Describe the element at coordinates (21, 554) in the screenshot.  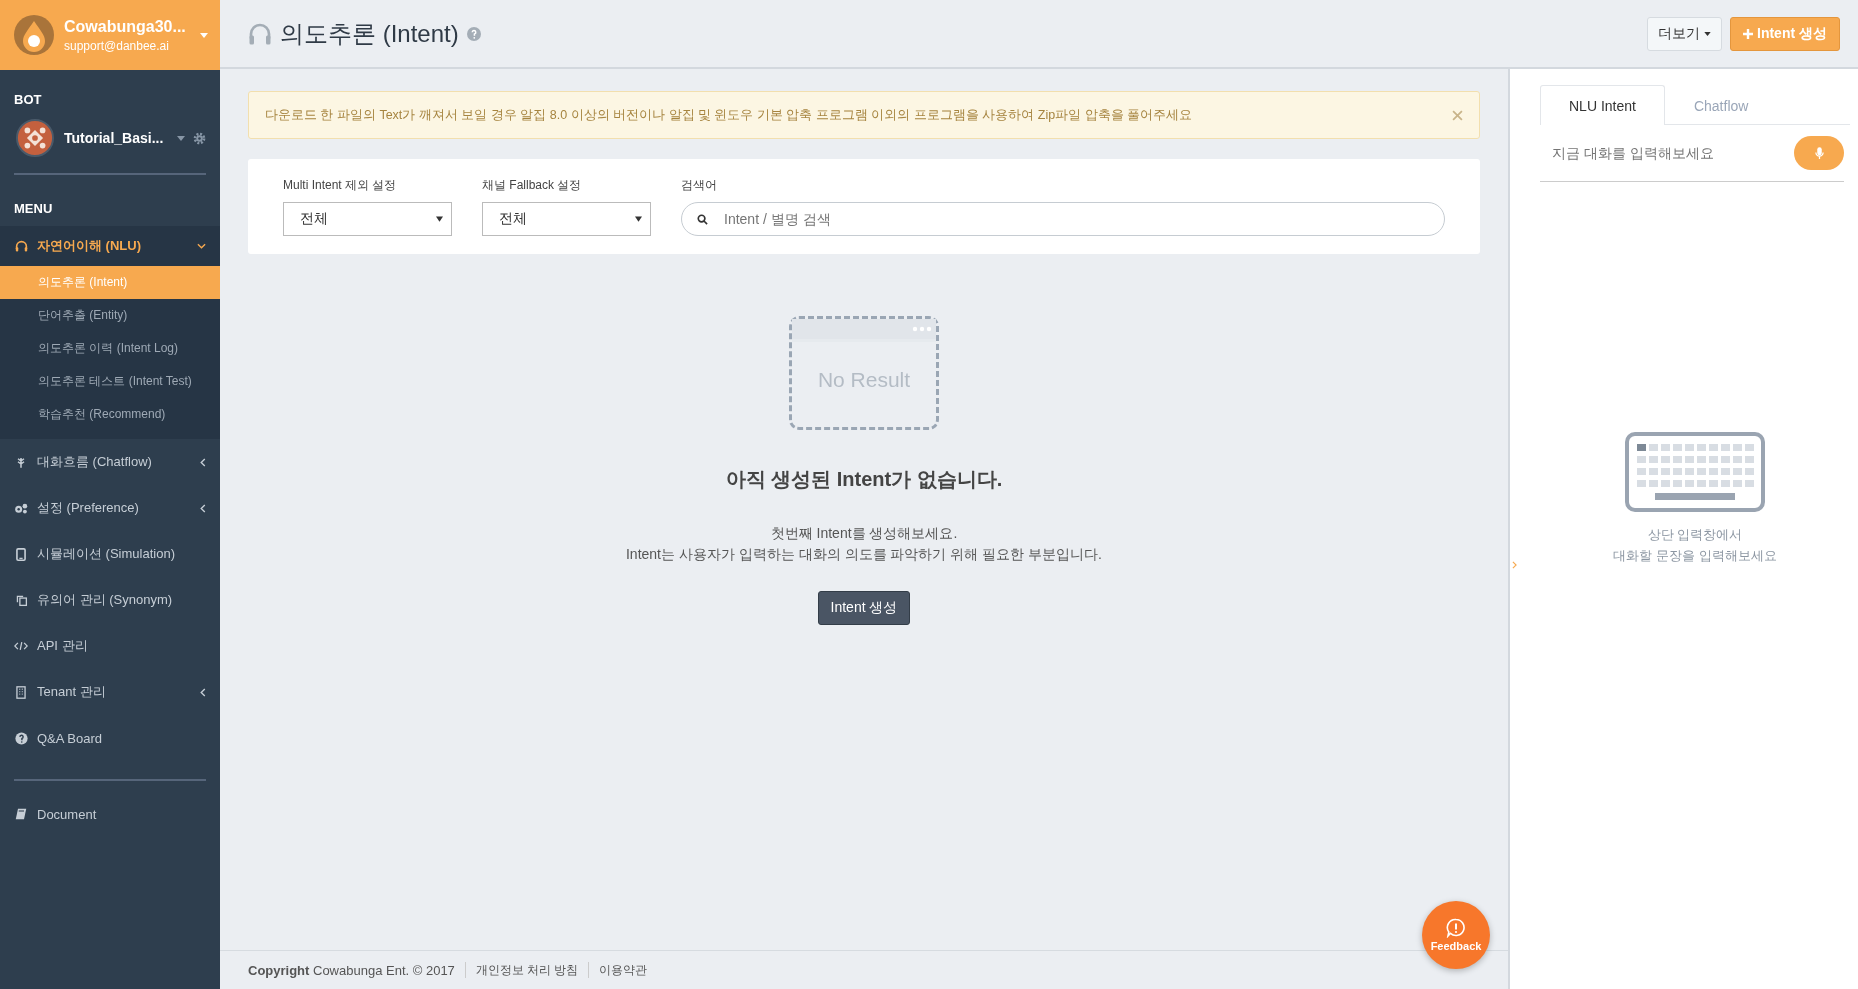
I see `mobile-icon` at that location.